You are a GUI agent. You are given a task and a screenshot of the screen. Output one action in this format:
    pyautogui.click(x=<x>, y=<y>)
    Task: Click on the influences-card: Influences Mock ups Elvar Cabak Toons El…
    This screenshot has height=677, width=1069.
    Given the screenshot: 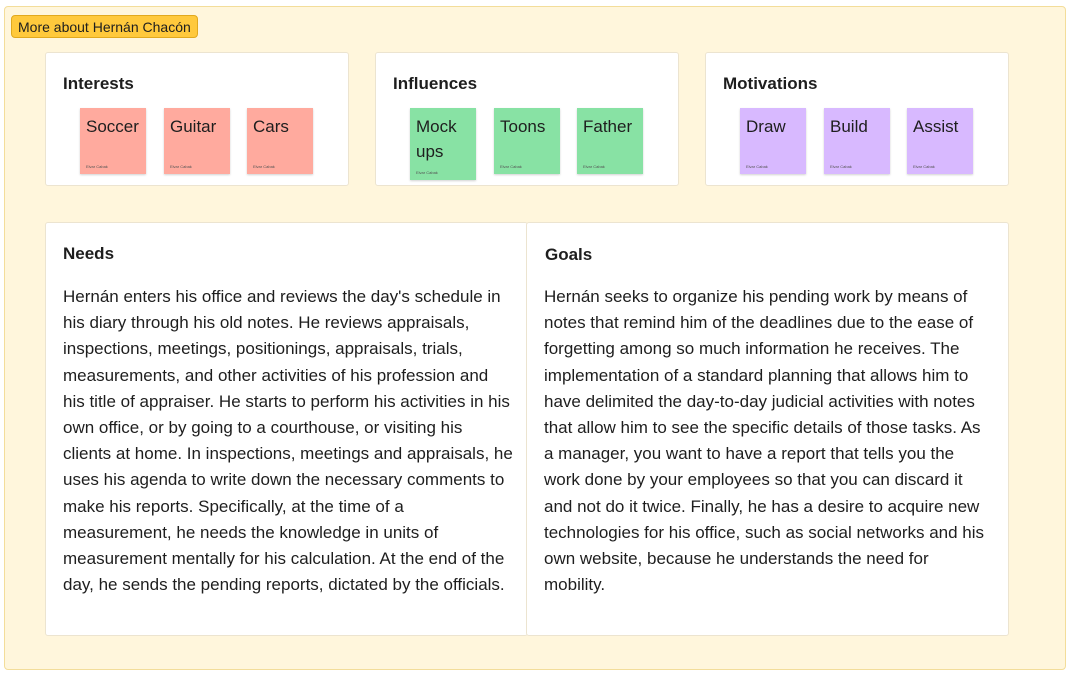 What is the action you would take?
    pyautogui.click(x=527, y=119)
    